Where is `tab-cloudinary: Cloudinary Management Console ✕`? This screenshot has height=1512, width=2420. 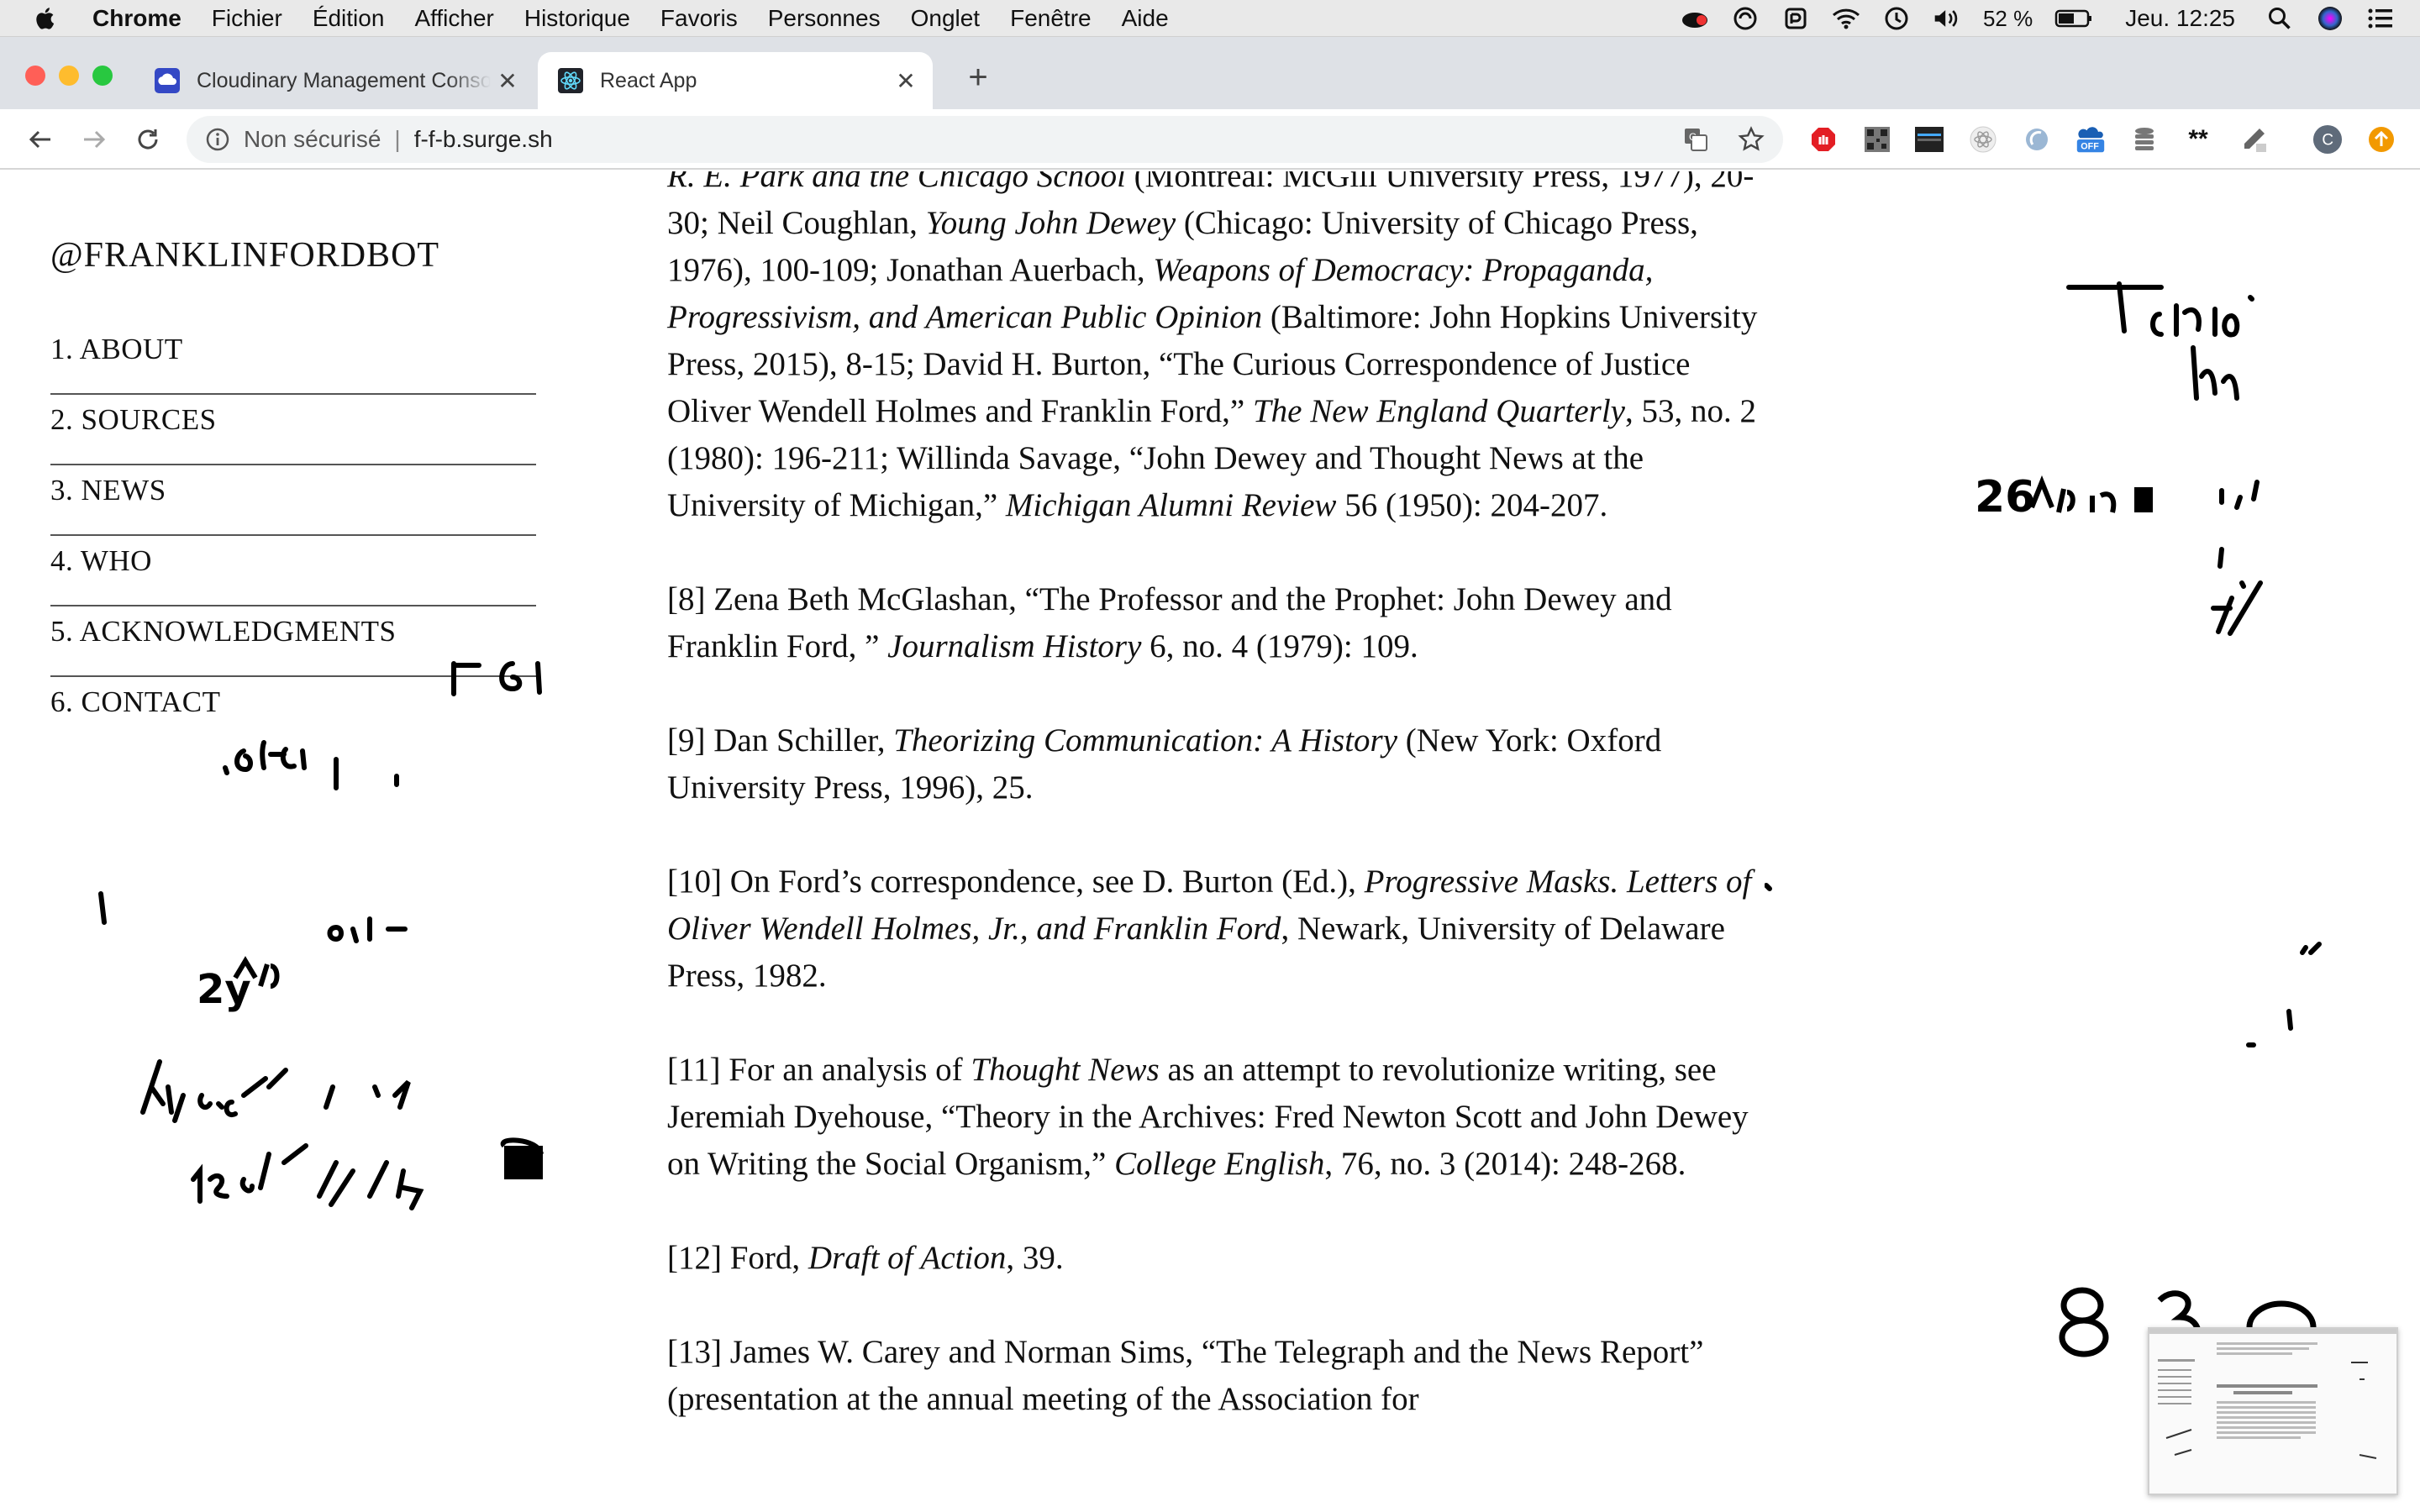
tab-cloudinary: Cloudinary Management Console ✕ is located at coordinates (334, 80).